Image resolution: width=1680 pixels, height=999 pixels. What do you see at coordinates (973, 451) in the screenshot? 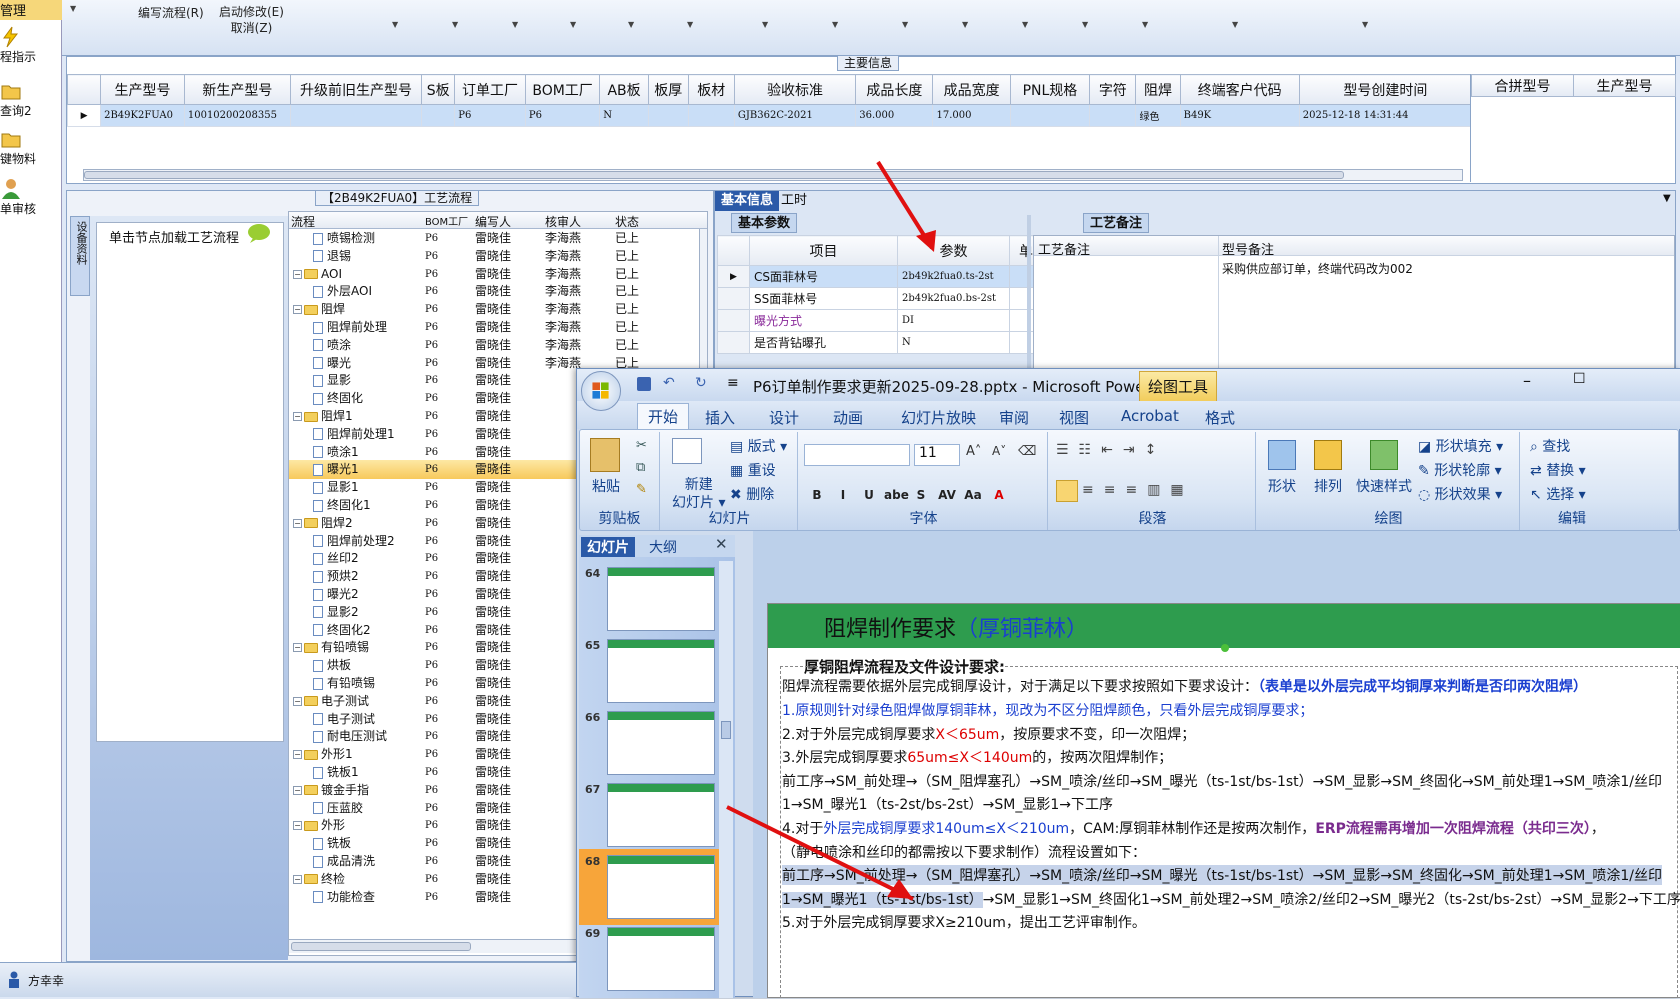
I see `grow-font-icon: A˄` at bounding box center [973, 451].